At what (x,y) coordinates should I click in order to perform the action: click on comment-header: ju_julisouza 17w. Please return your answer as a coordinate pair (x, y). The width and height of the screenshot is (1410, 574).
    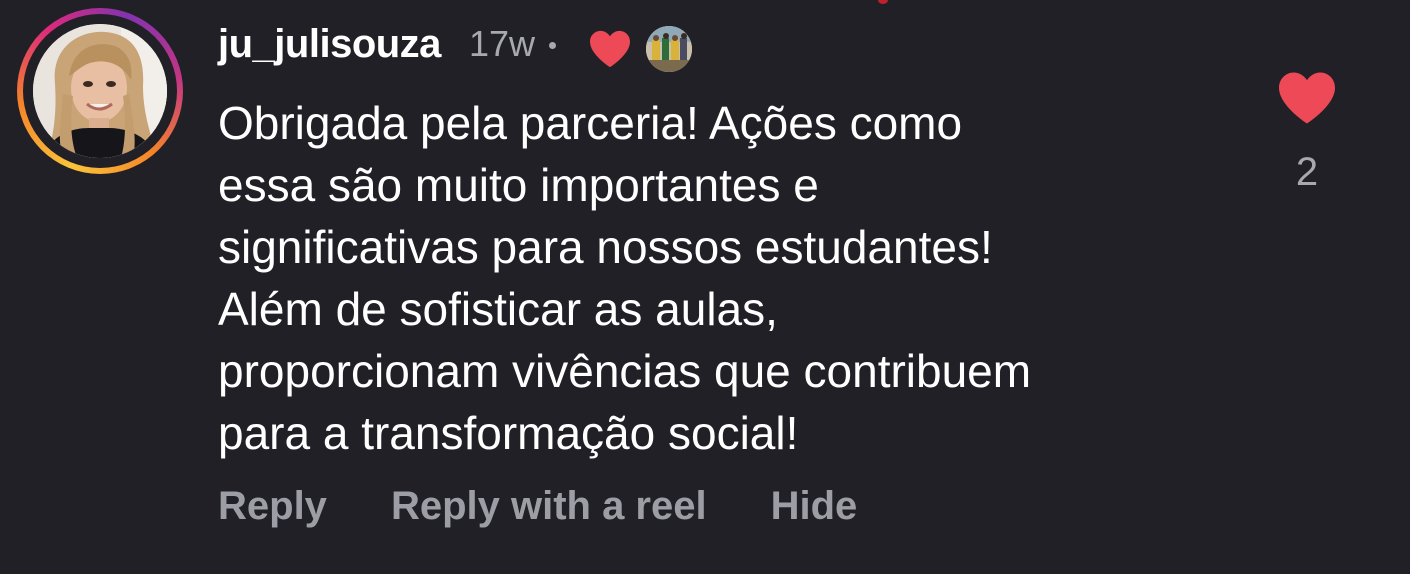
    Looking at the image, I should click on (455, 44).